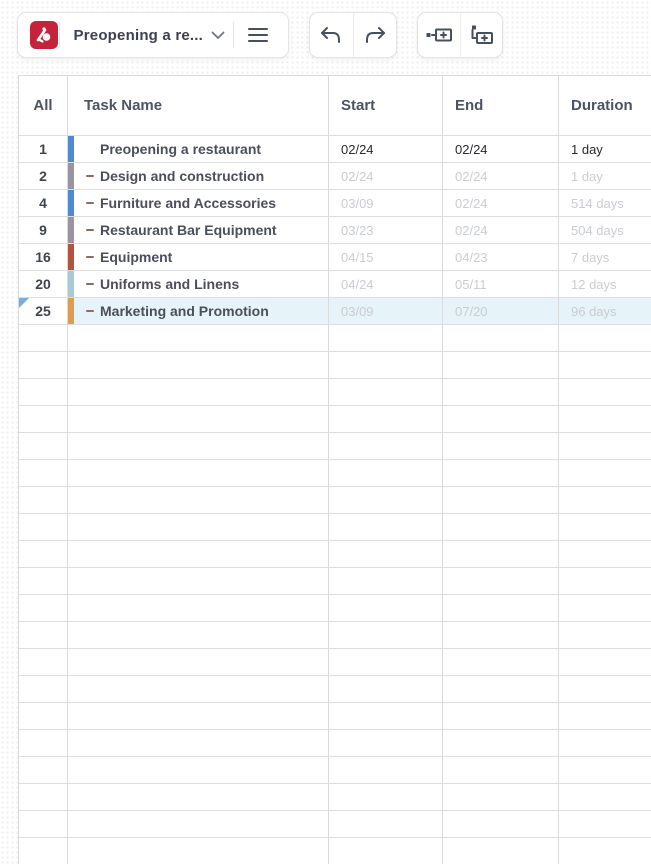 This screenshot has height=864, width=651. I want to click on undo-button, so click(331, 35).